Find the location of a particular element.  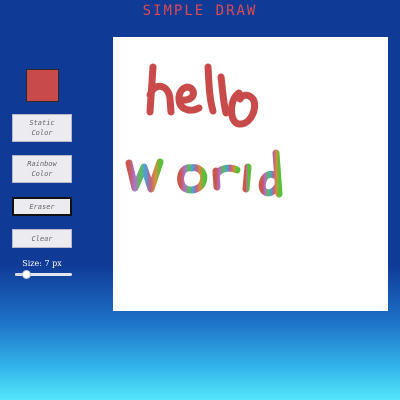

brush-size-label: Size: 7 px is located at coordinates (42, 263).